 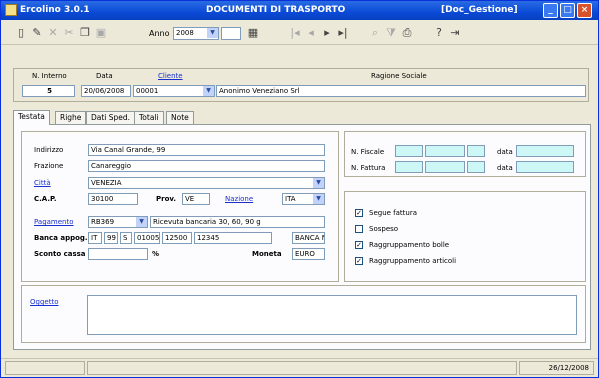 I want to click on banca-check-field: 99, so click(x=111, y=238).